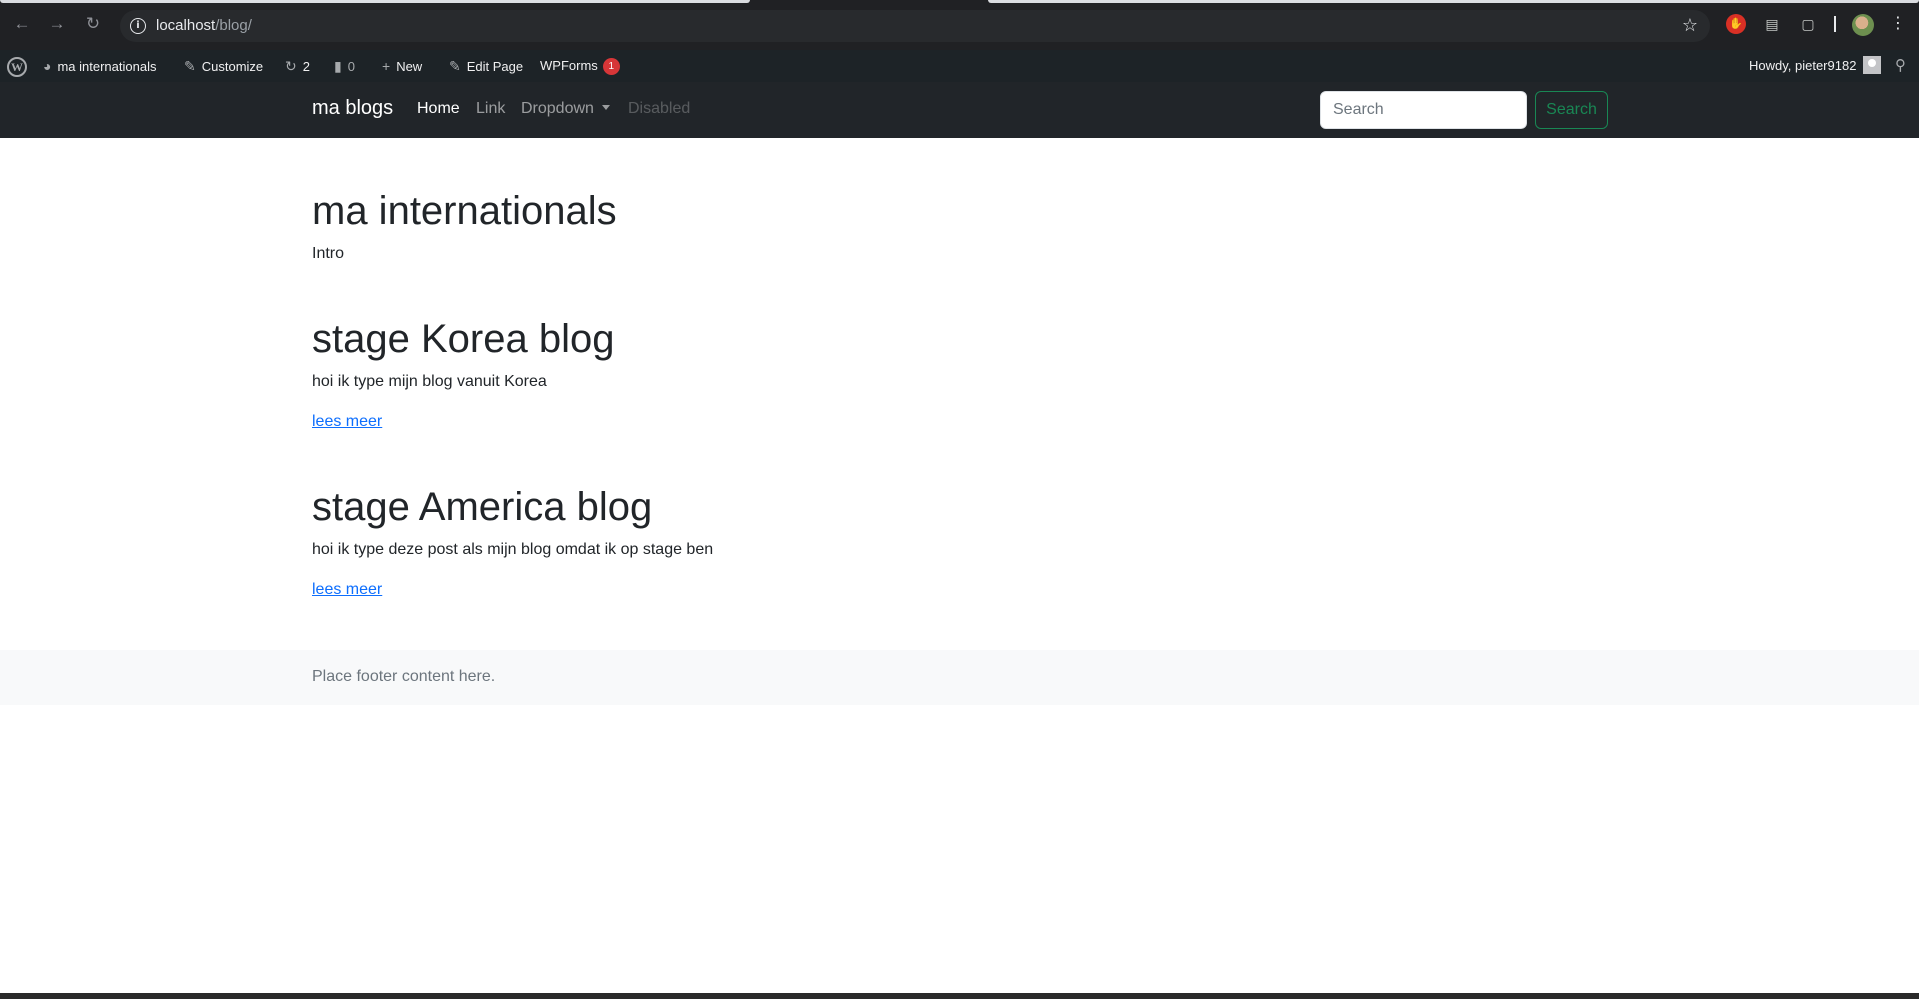 This screenshot has height=999, width=1919. What do you see at coordinates (429, 381) in the screenshot?
I see `post-excerpt: hoi ik type mijn blog vanuit Korea` at bounding box center [429, 381].